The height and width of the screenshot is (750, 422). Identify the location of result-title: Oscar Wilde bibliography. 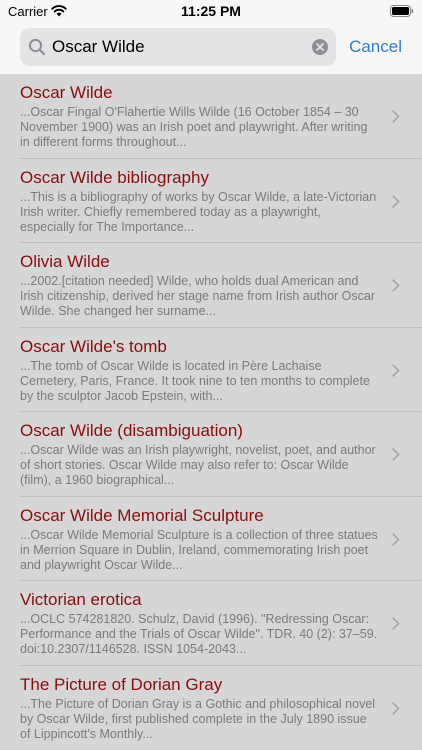
(114, 177).